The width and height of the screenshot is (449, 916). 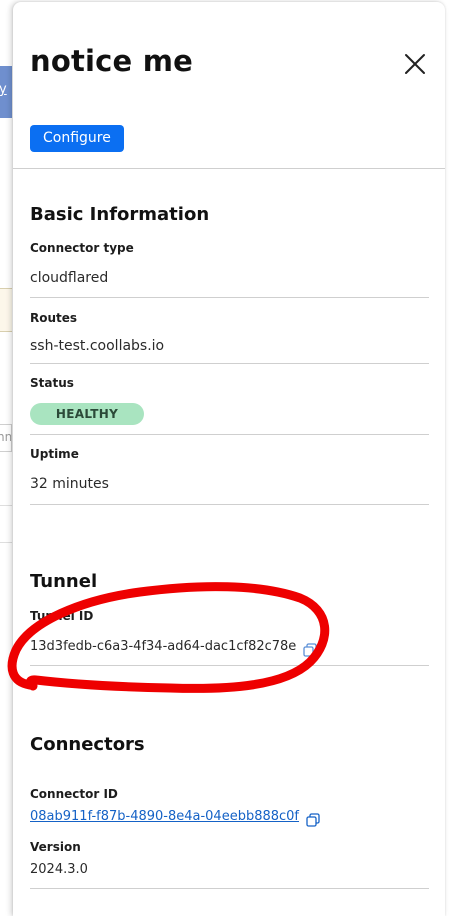 I want to click on uptime-value: 32 minutes, so click(x=69, y=484).